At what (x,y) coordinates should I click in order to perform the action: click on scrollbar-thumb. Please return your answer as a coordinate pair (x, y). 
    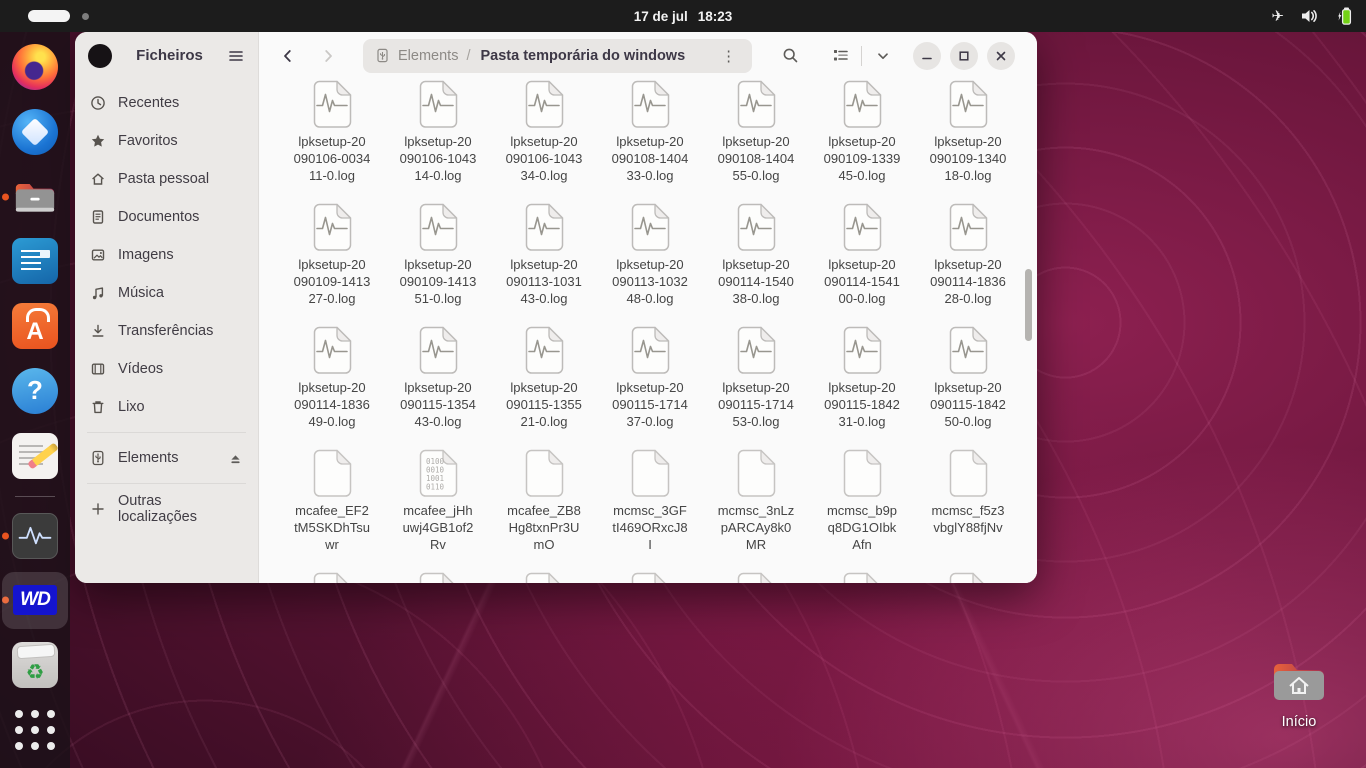
    Looking at the image, I should click on (1028, 305).